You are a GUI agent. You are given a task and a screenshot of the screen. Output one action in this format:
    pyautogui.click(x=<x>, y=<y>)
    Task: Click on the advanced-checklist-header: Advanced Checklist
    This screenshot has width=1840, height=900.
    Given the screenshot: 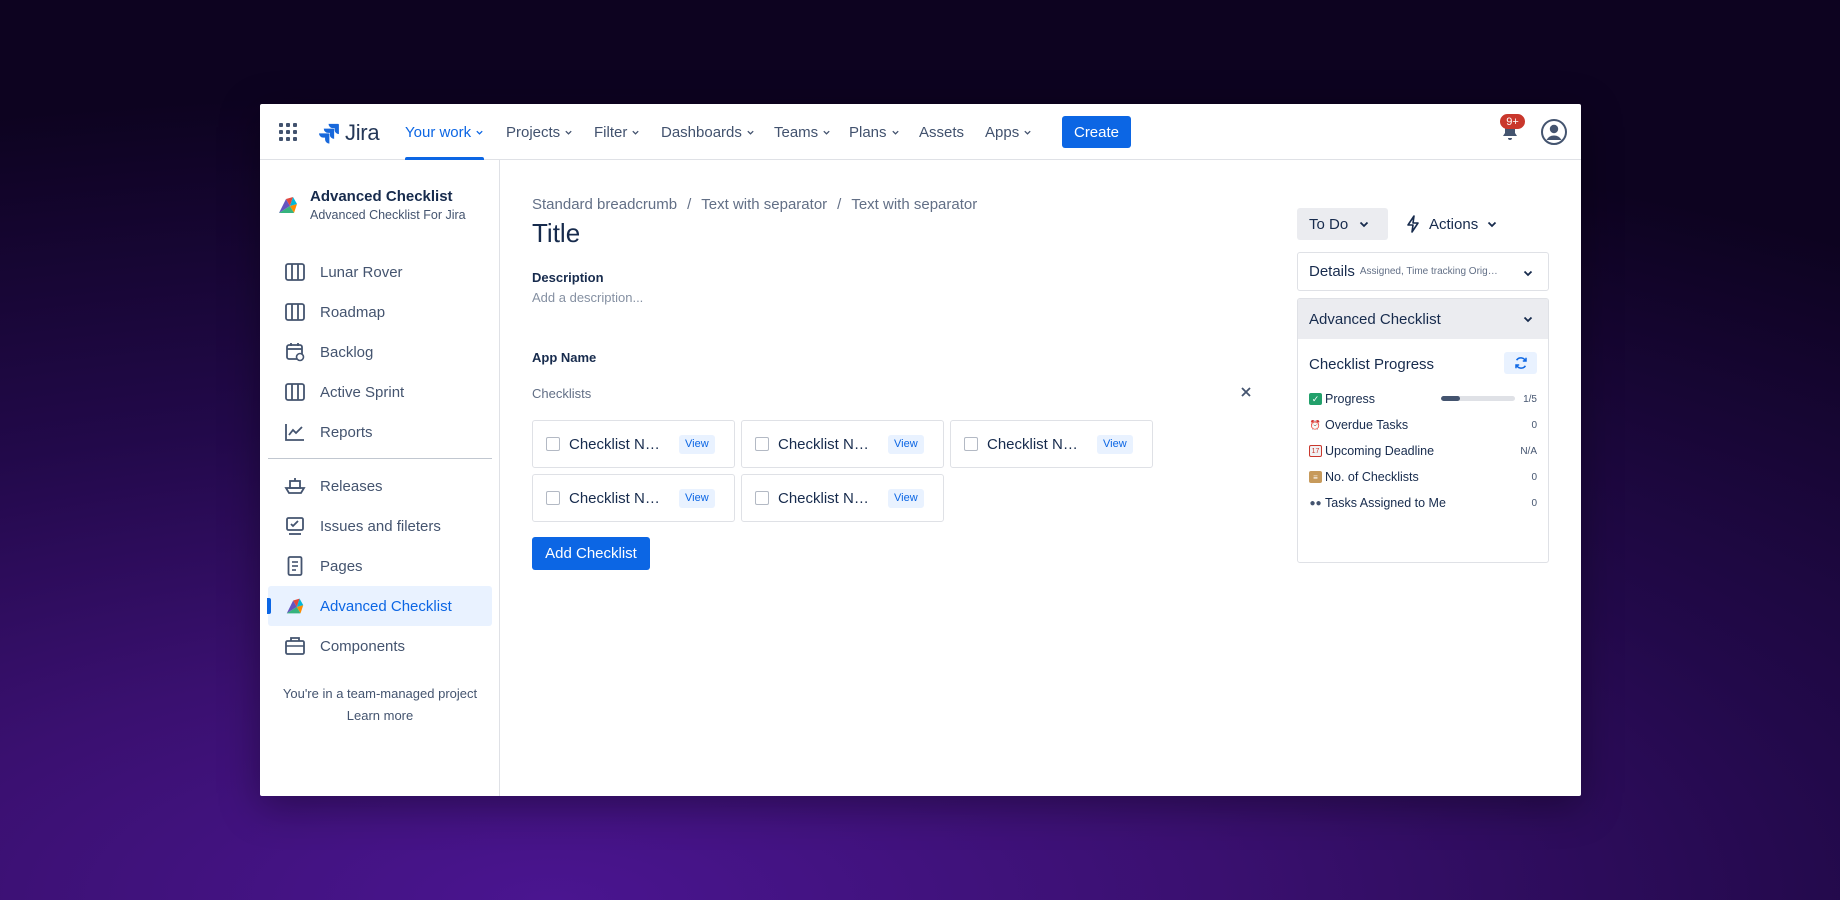 What is the action you would take?
    pyautogui.click(x=1423, y=319)
    